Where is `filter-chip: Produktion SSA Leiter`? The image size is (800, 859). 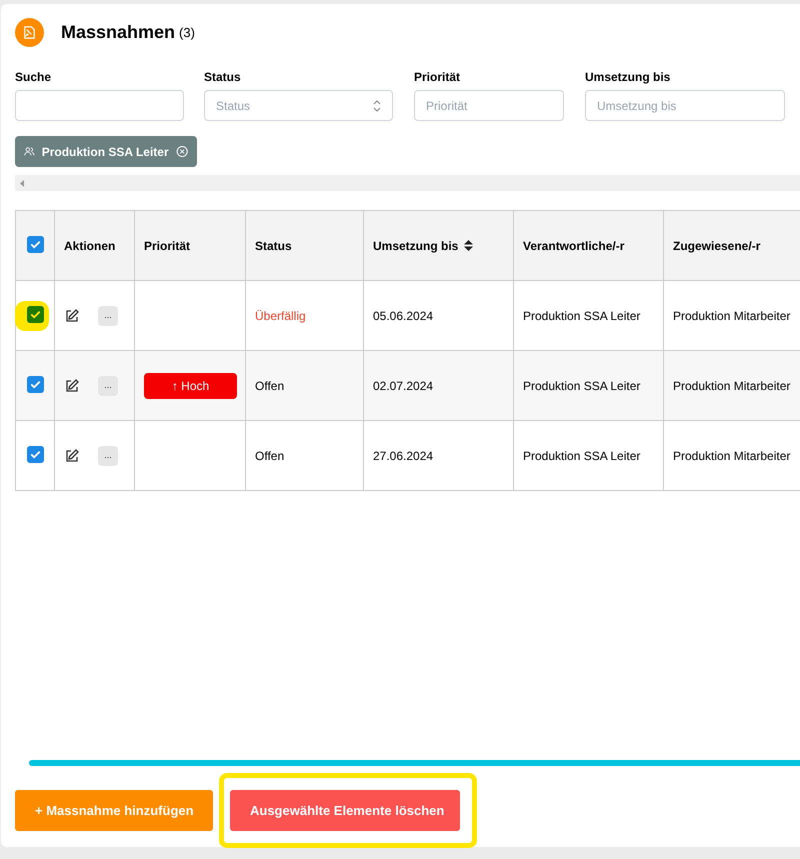
filter-chip: Produktion SSA Leiter is located at coordinates (106, 151).